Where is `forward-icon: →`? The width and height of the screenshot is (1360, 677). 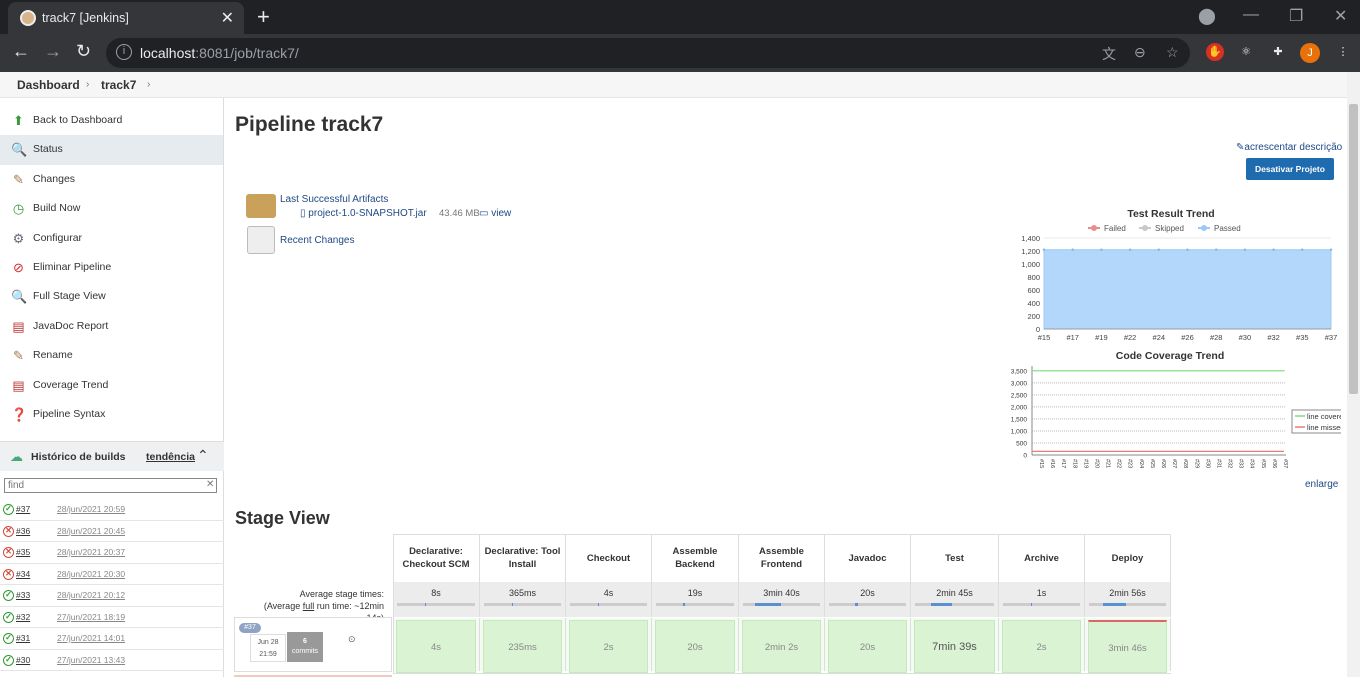
forward-icon: → is located at coordinates (53, 51).